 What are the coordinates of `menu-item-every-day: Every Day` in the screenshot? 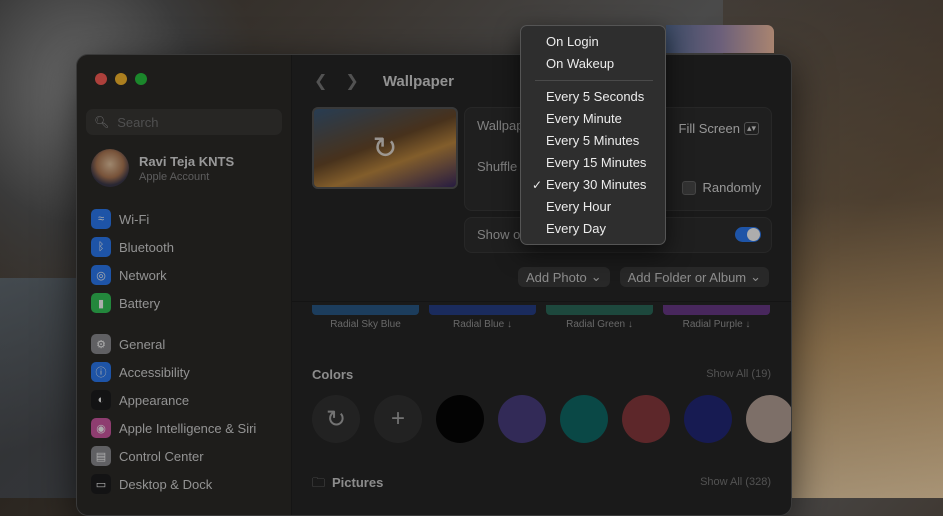 It's located at (593, 229).